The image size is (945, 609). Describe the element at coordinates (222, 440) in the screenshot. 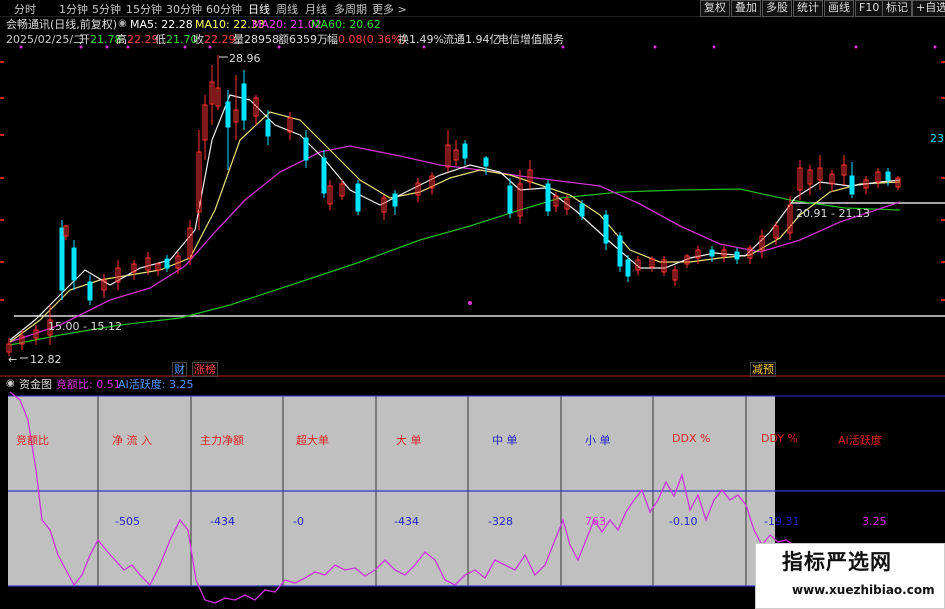

I see `header-main-net: 主力净额` at that location.